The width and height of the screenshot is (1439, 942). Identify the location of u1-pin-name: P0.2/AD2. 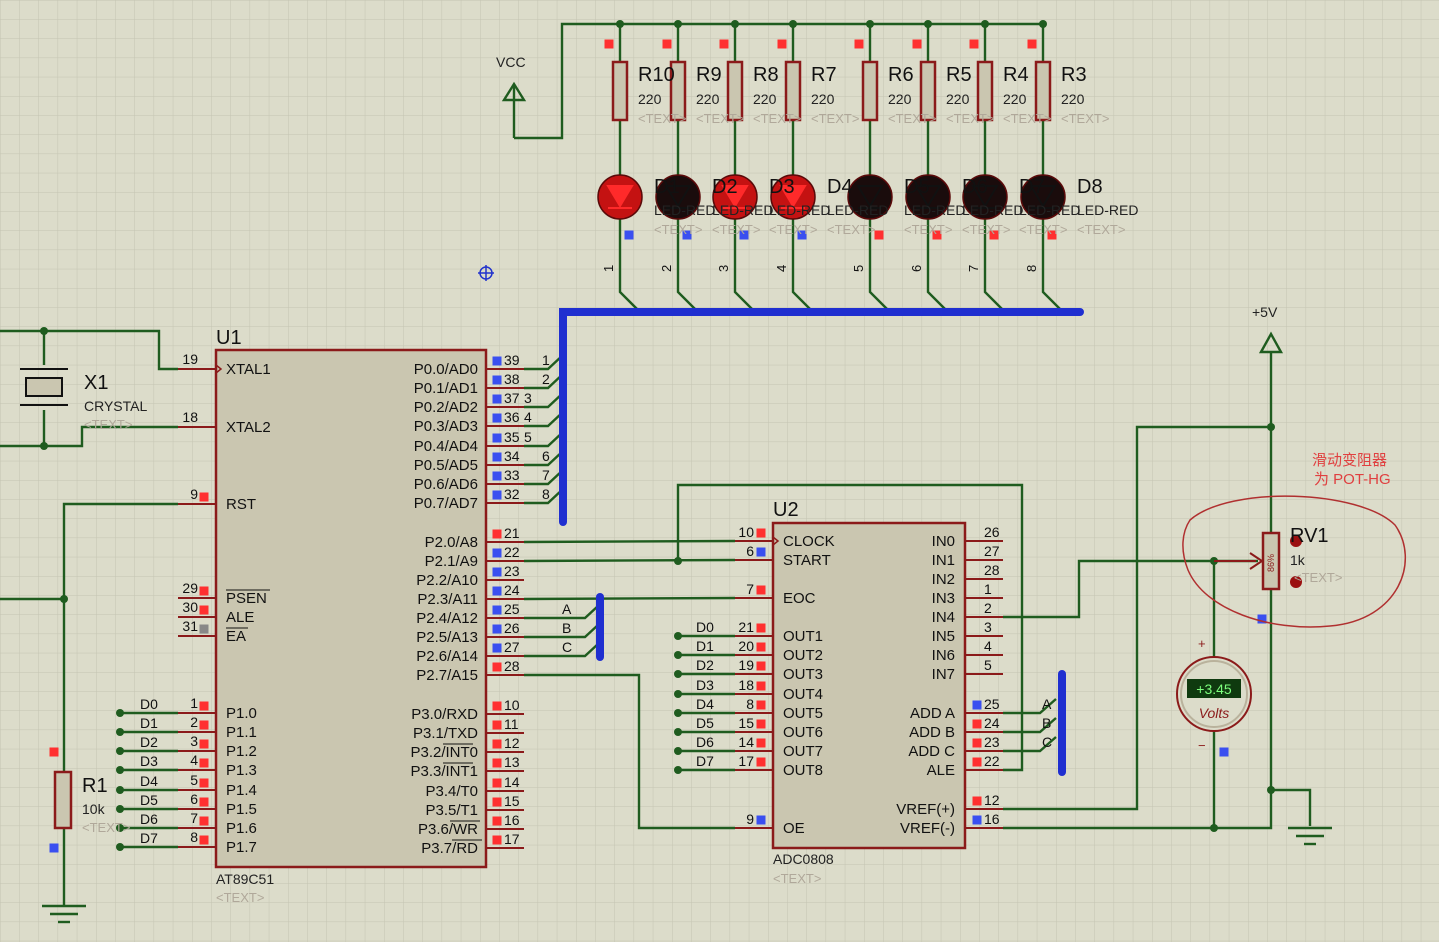
(446, 407).